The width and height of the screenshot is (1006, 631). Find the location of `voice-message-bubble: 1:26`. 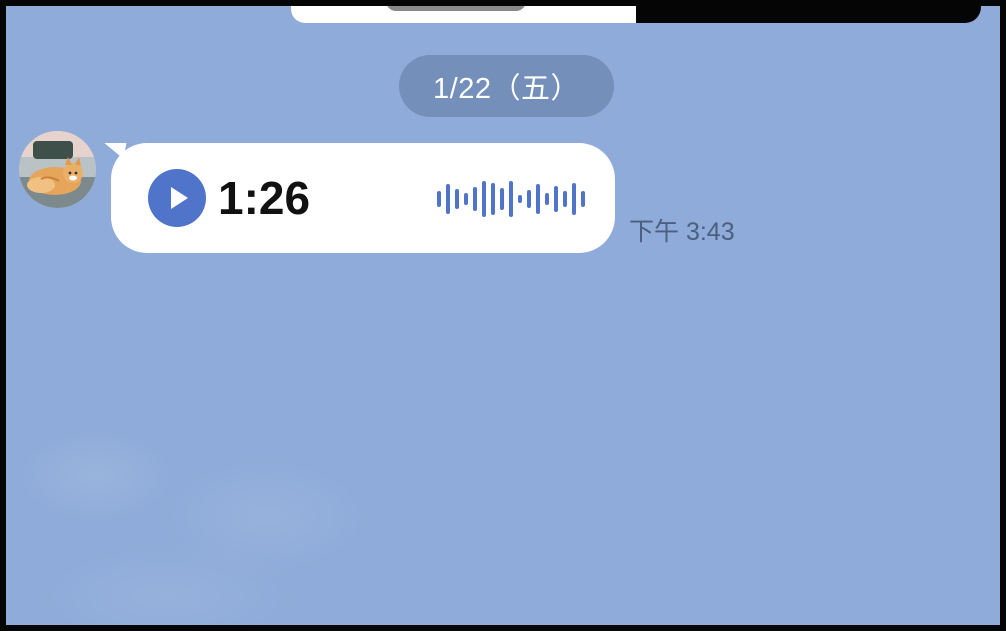

voice-message-bubble: 1:26 is located at coordinates (363, 198).